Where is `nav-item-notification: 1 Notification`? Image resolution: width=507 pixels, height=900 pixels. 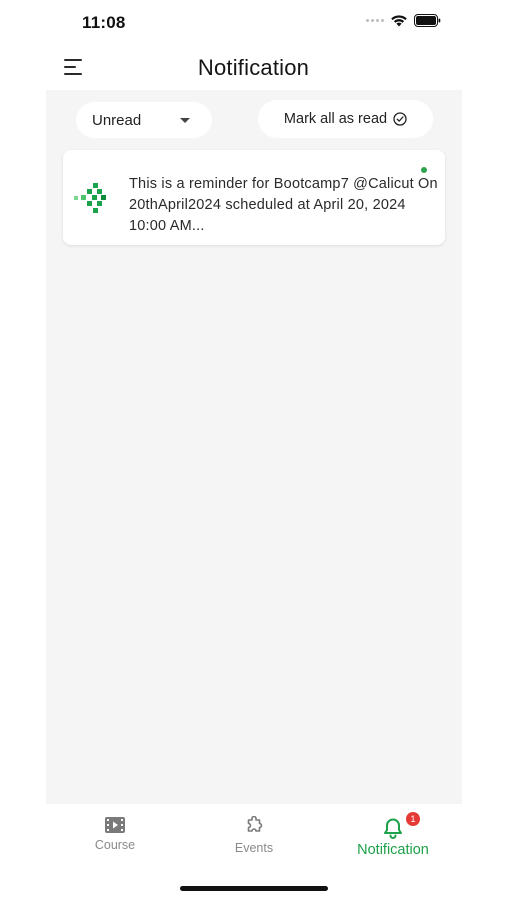 nav-item-notification: 1 Notification is located at coordinates (393, 837).